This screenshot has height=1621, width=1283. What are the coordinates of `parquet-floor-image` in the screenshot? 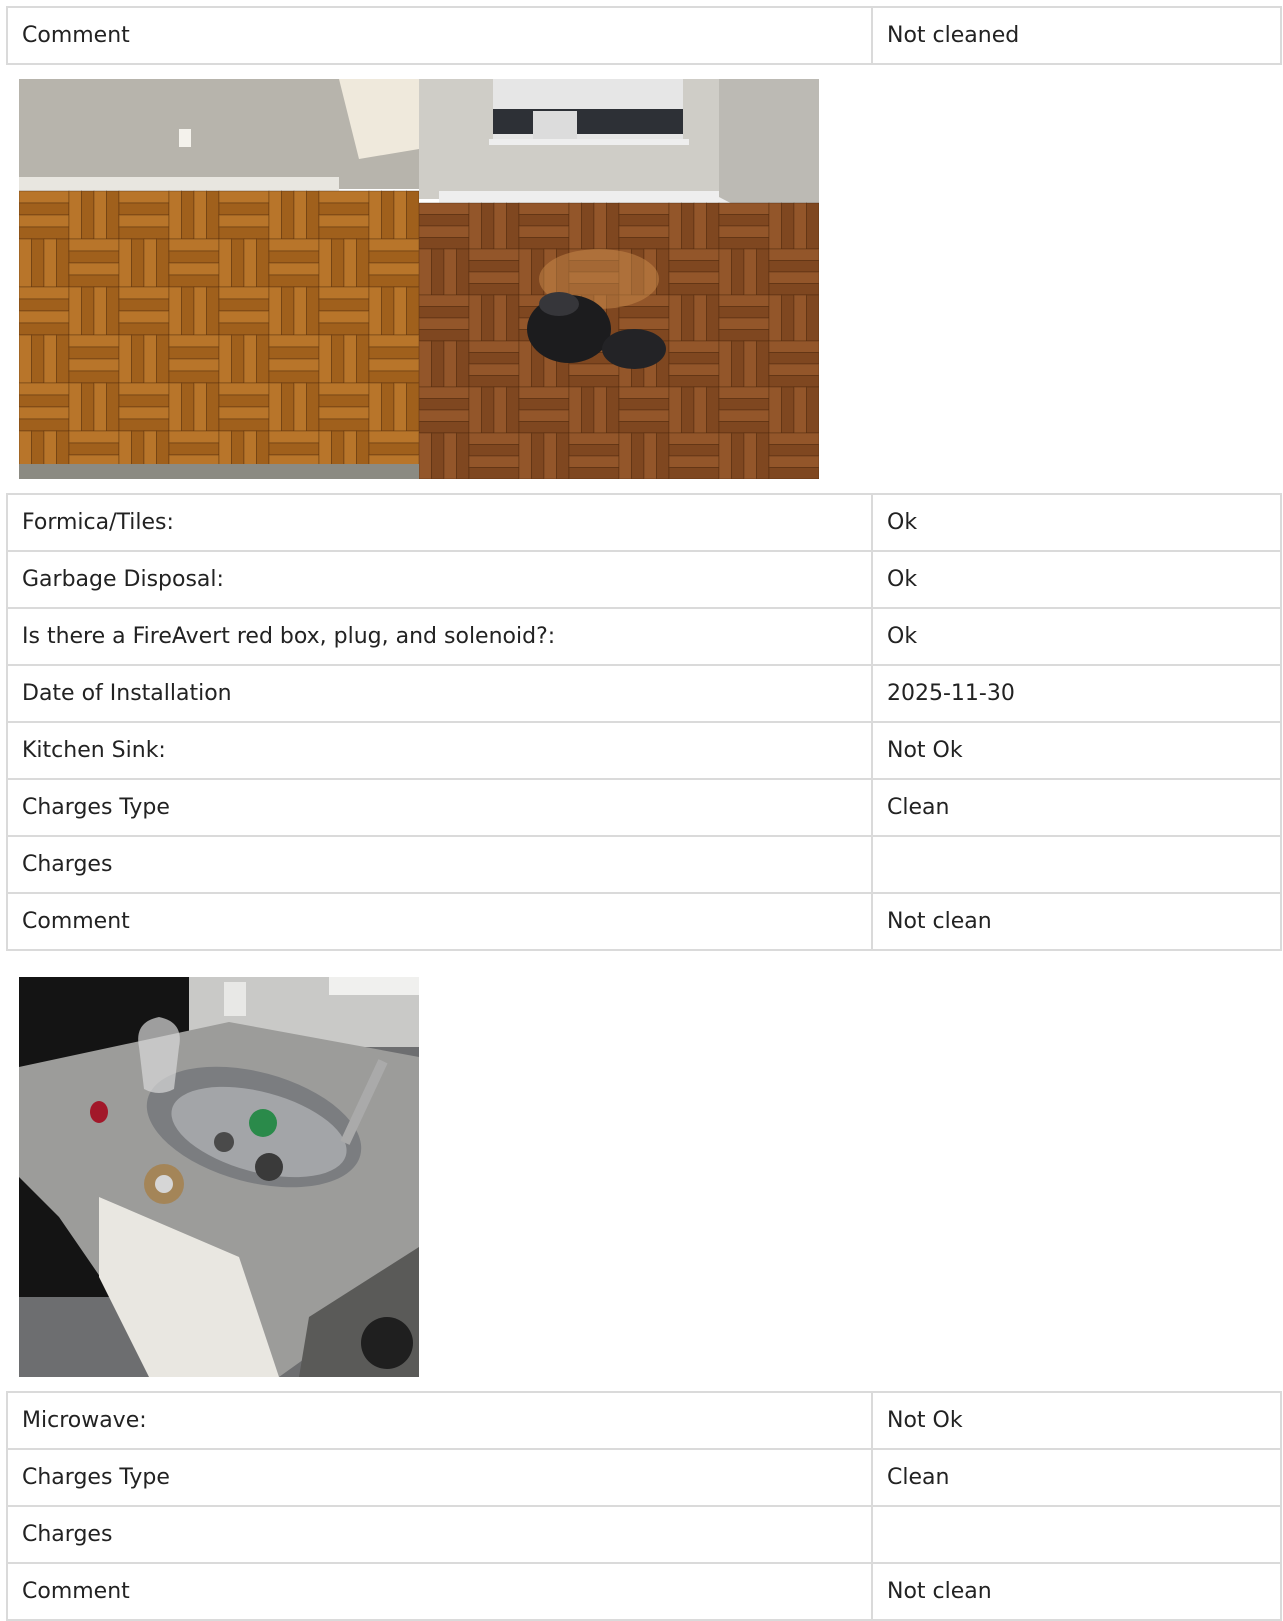 It's located at (219, 279).